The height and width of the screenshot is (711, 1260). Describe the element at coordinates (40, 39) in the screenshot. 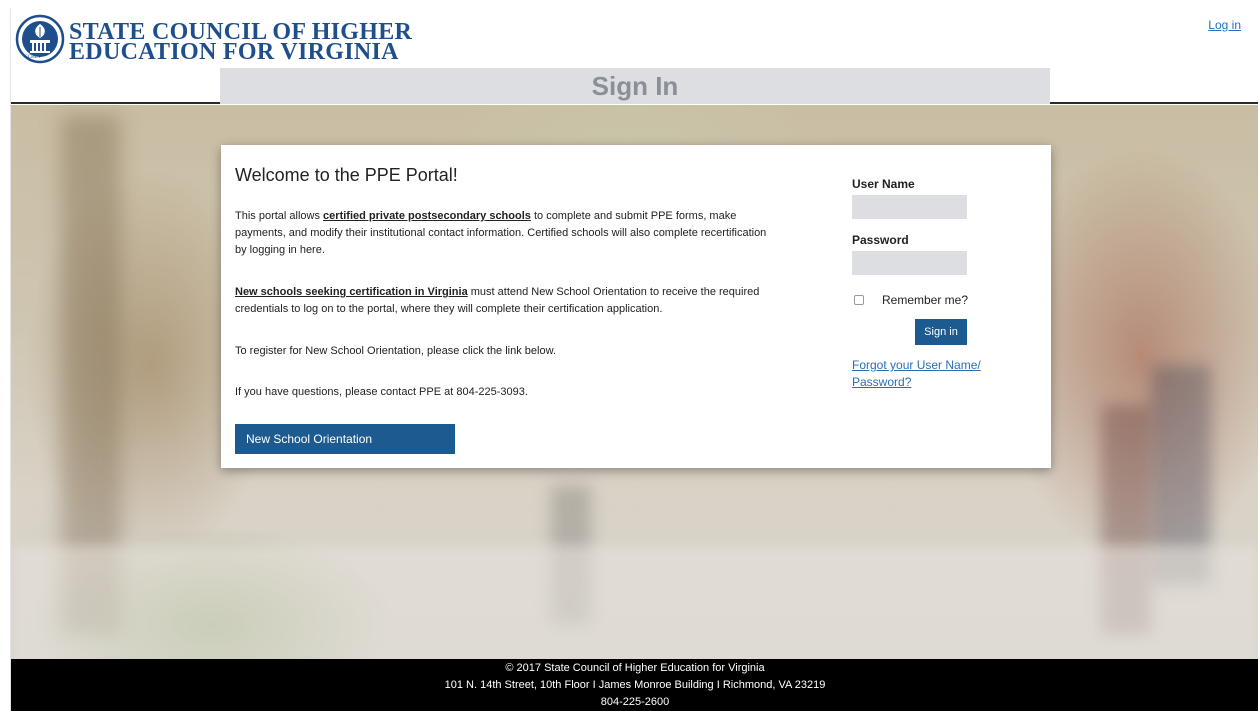

I see `schev-seal-icon: SCHEV` at that location.